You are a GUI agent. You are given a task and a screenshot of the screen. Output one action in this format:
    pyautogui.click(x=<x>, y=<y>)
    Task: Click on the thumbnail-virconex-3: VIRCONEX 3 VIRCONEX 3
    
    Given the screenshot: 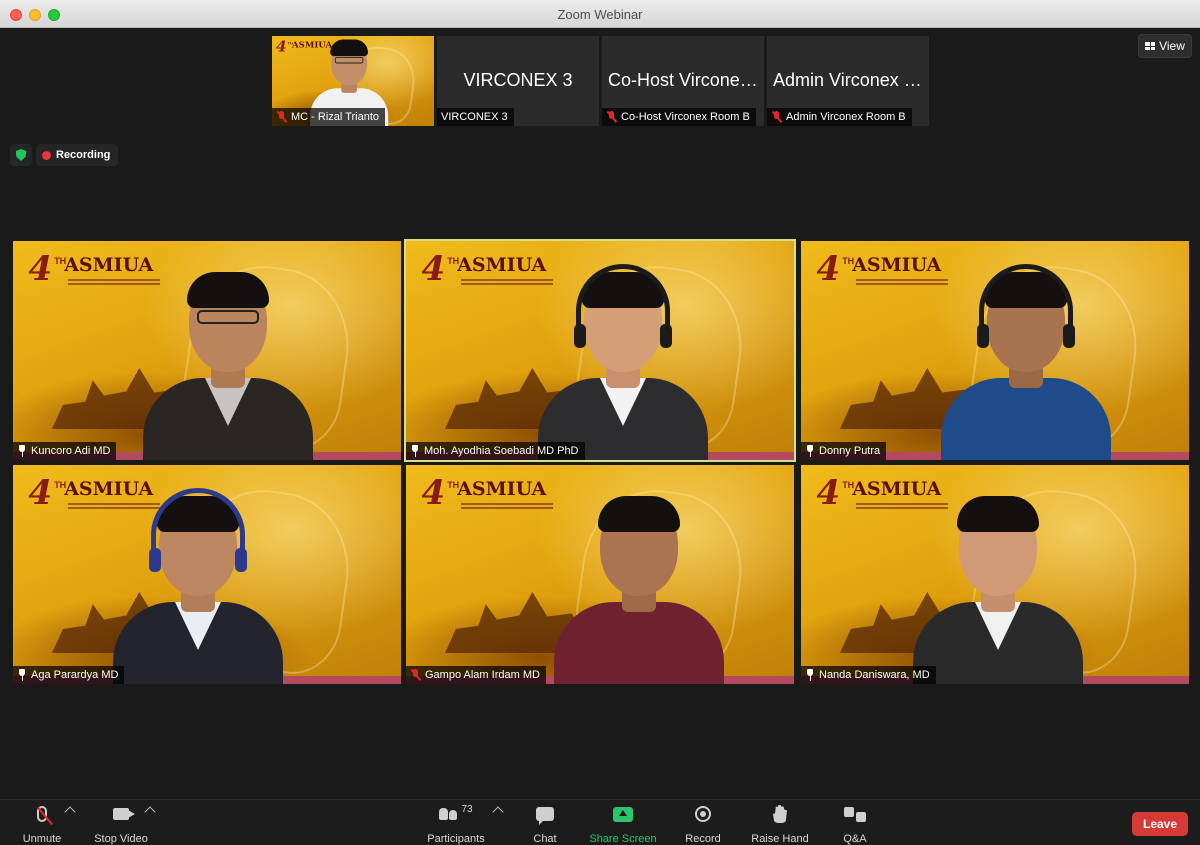 What is the action you would take?
    pyautogui.click(x=518, y=81)
    